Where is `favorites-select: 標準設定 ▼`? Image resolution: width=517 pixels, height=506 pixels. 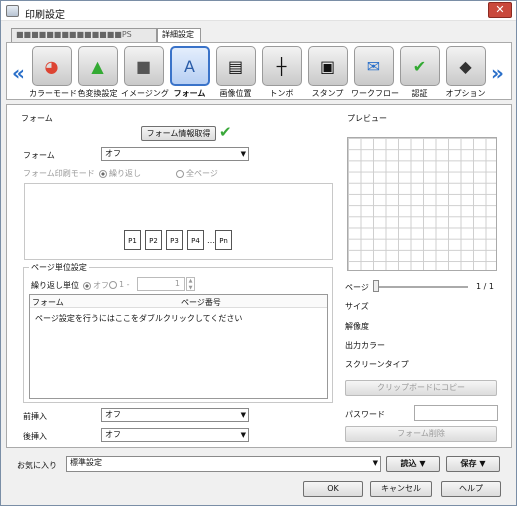 favorites-select: 標準設定 ▼ is located at coordinates (223, 464).